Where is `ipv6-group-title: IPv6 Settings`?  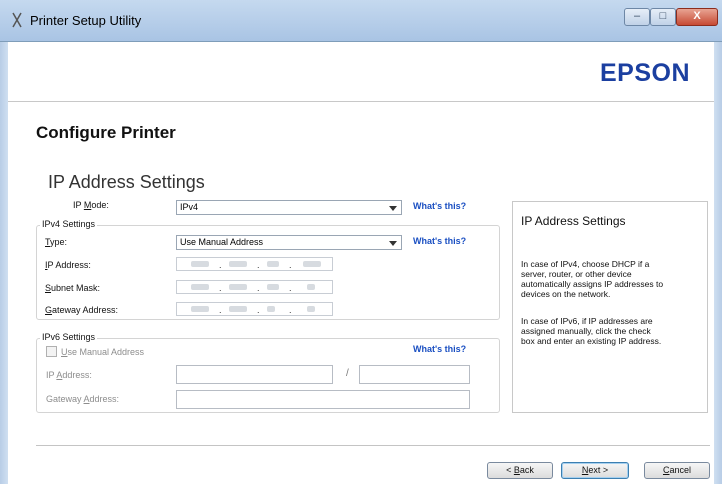 ipv6-group-title: IPv6 Settings is located at coordinates (69, 337).